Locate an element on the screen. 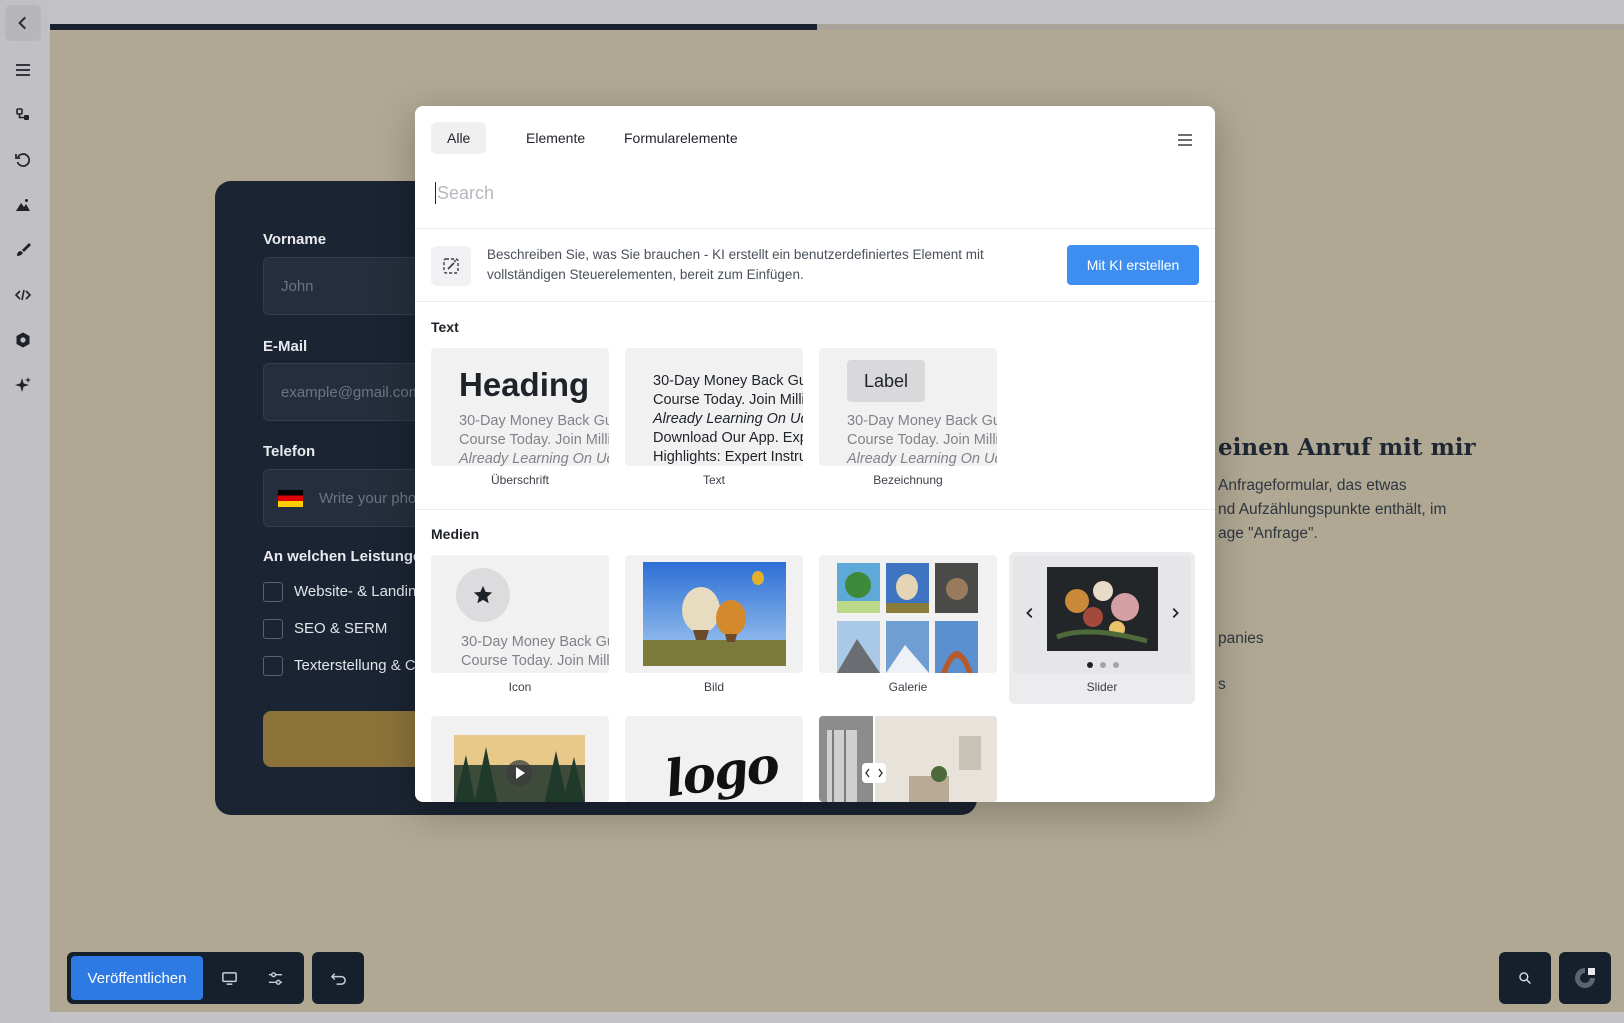 Image resolution: width=1624 pixels, height=1023 pixels. code-icon is located at coordinates (23, 295).